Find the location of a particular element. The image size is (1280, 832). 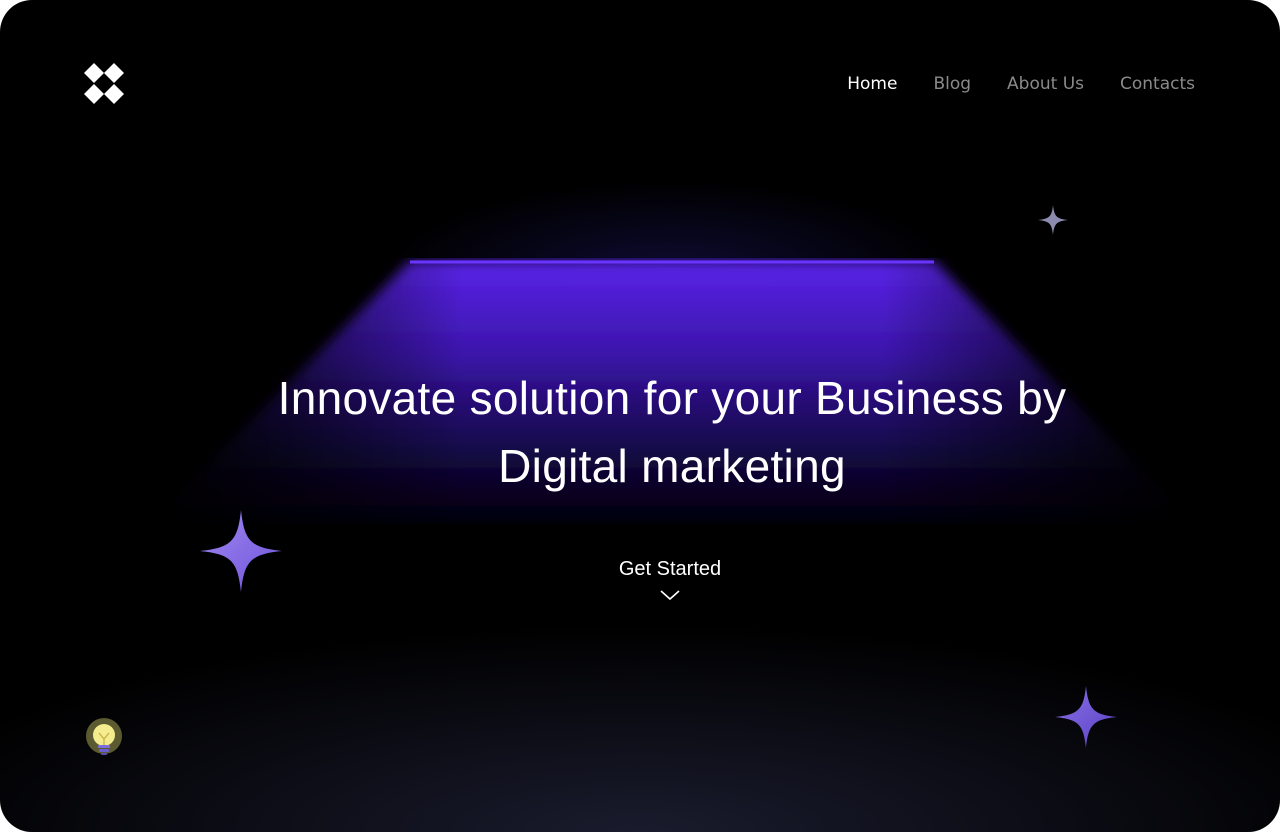

hero-title-line-2: Digital marketing is located at coordinates (672, 466).